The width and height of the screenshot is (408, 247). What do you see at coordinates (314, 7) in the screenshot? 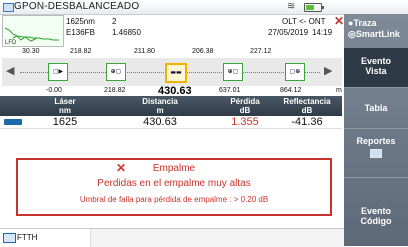
I see `battery-icon` at bounding box center [314, 7].